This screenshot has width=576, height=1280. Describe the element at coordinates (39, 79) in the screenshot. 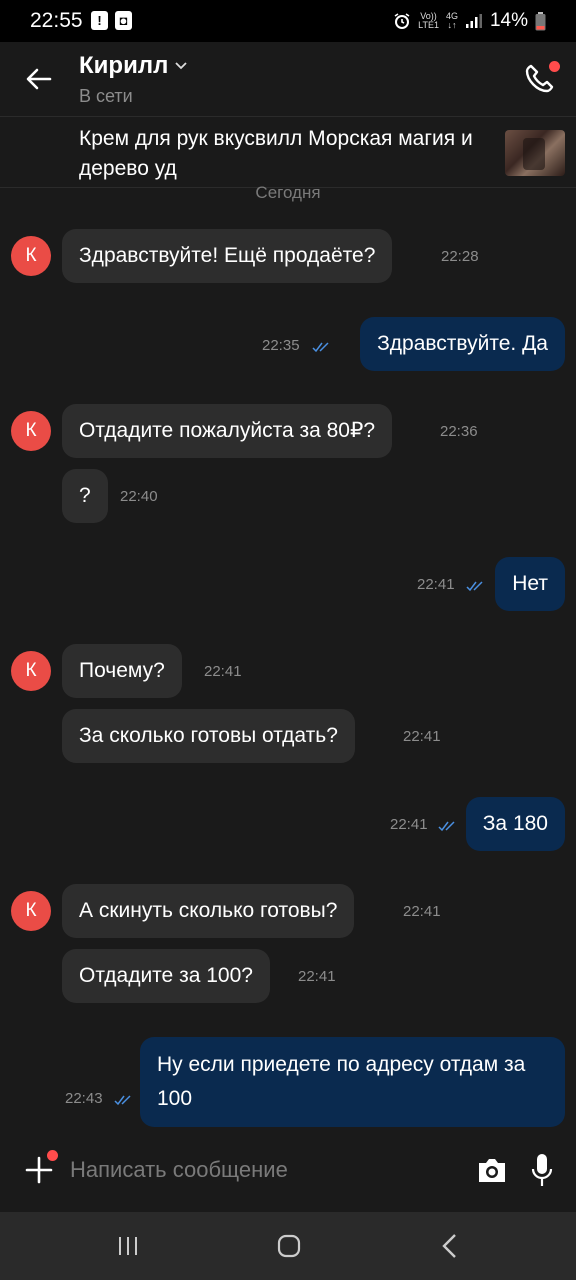

I see `back-arrow-icon` at that location.